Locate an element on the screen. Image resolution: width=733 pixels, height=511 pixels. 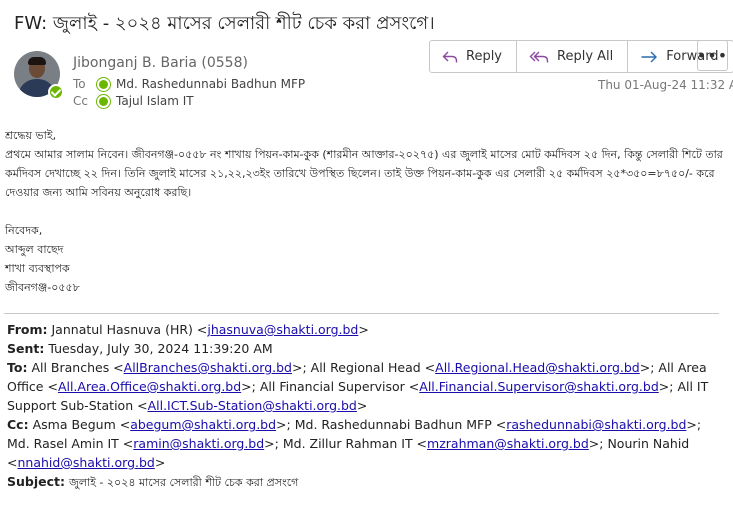
cc-row: Cc Tajul Islam IT is located at coordinates (133, 101).